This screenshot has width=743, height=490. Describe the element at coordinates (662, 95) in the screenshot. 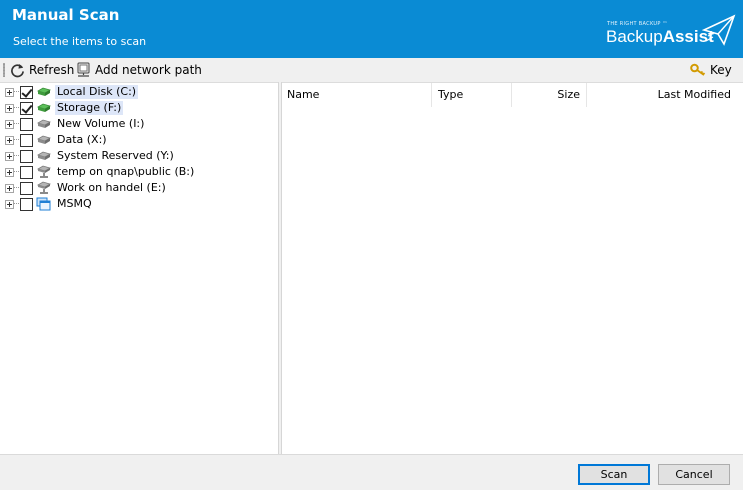

I see `column-header-last-modified: Last Modified` at that location.